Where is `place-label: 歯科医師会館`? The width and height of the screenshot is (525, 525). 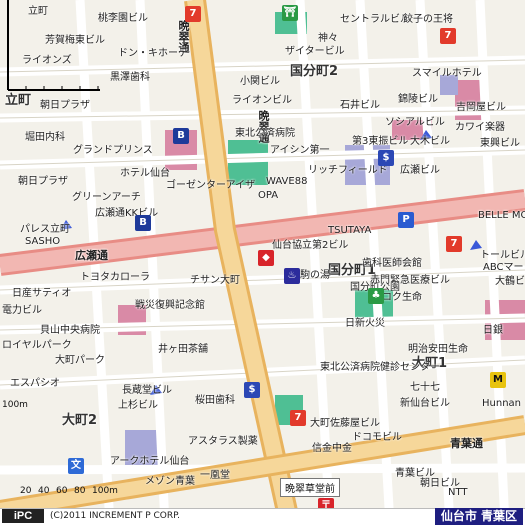 place-label: 歯科医師会館 is located at coordinates (392, 263).